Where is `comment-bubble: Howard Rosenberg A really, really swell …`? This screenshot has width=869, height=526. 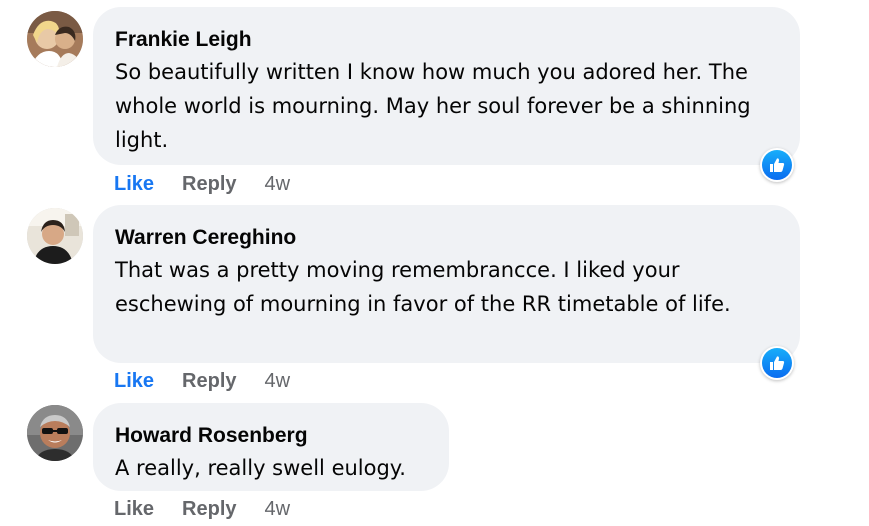 comment-bubble: Howard Rosenberg A really, really swell … is located at coordinates (271, 447).